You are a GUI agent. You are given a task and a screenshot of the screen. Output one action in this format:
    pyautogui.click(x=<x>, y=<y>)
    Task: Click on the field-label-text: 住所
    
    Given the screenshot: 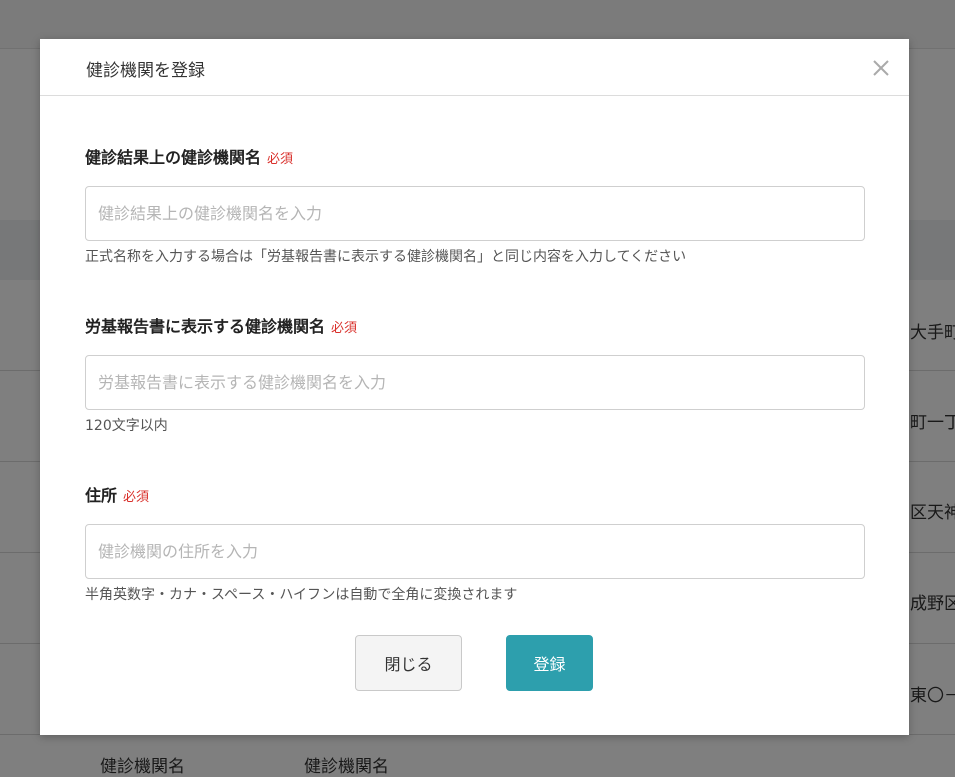 What is the action you would take?
    pyautogui.click(x=101, y=495)
    